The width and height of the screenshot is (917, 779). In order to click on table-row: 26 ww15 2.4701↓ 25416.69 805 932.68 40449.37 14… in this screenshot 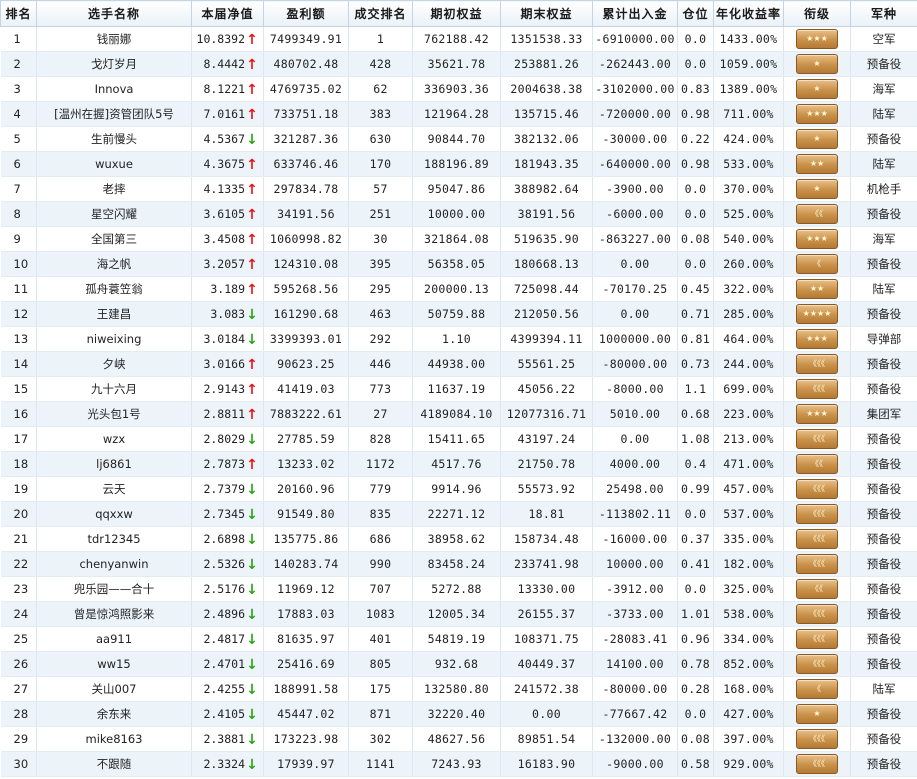, I will do `click(458, 664)`.